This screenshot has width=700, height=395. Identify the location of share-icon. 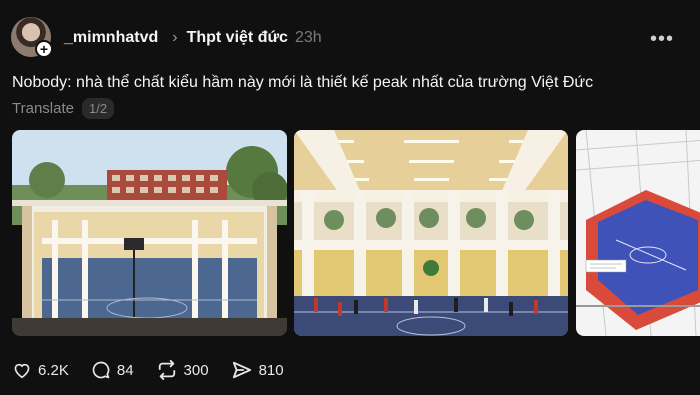
(241, 370).